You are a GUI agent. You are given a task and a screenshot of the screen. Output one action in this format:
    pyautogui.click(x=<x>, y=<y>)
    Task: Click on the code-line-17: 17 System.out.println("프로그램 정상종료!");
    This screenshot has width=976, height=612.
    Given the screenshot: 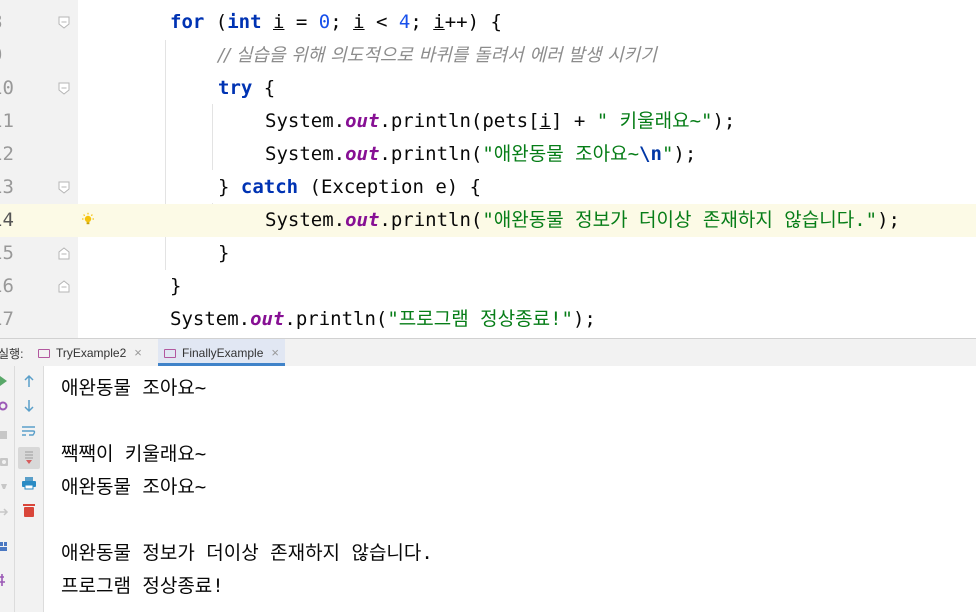 What is the action you would take?
    pyautogui.click(x=488, y=319)
    